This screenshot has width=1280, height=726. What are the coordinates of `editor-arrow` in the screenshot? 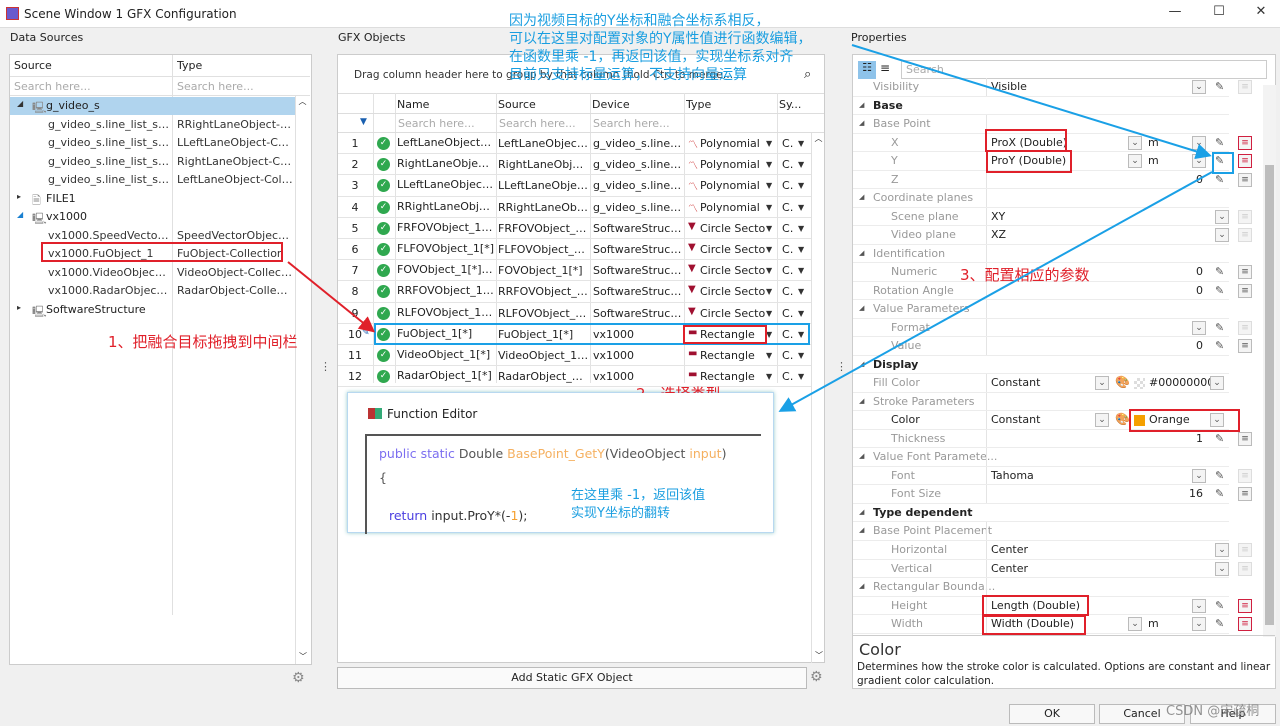 It's located at (995, 291).